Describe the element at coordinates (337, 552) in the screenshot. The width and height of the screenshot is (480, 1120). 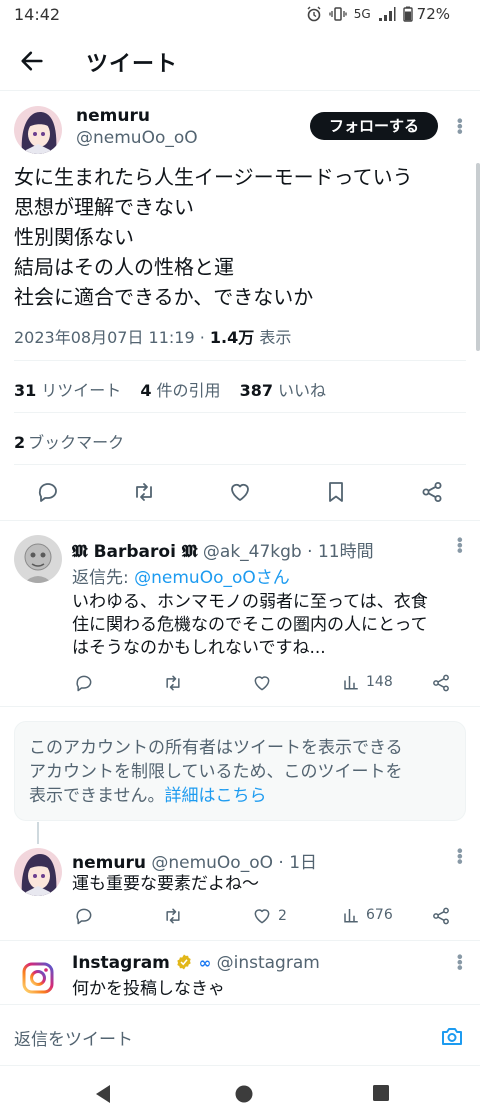
I see `reply-time: · 11時間` at that location.